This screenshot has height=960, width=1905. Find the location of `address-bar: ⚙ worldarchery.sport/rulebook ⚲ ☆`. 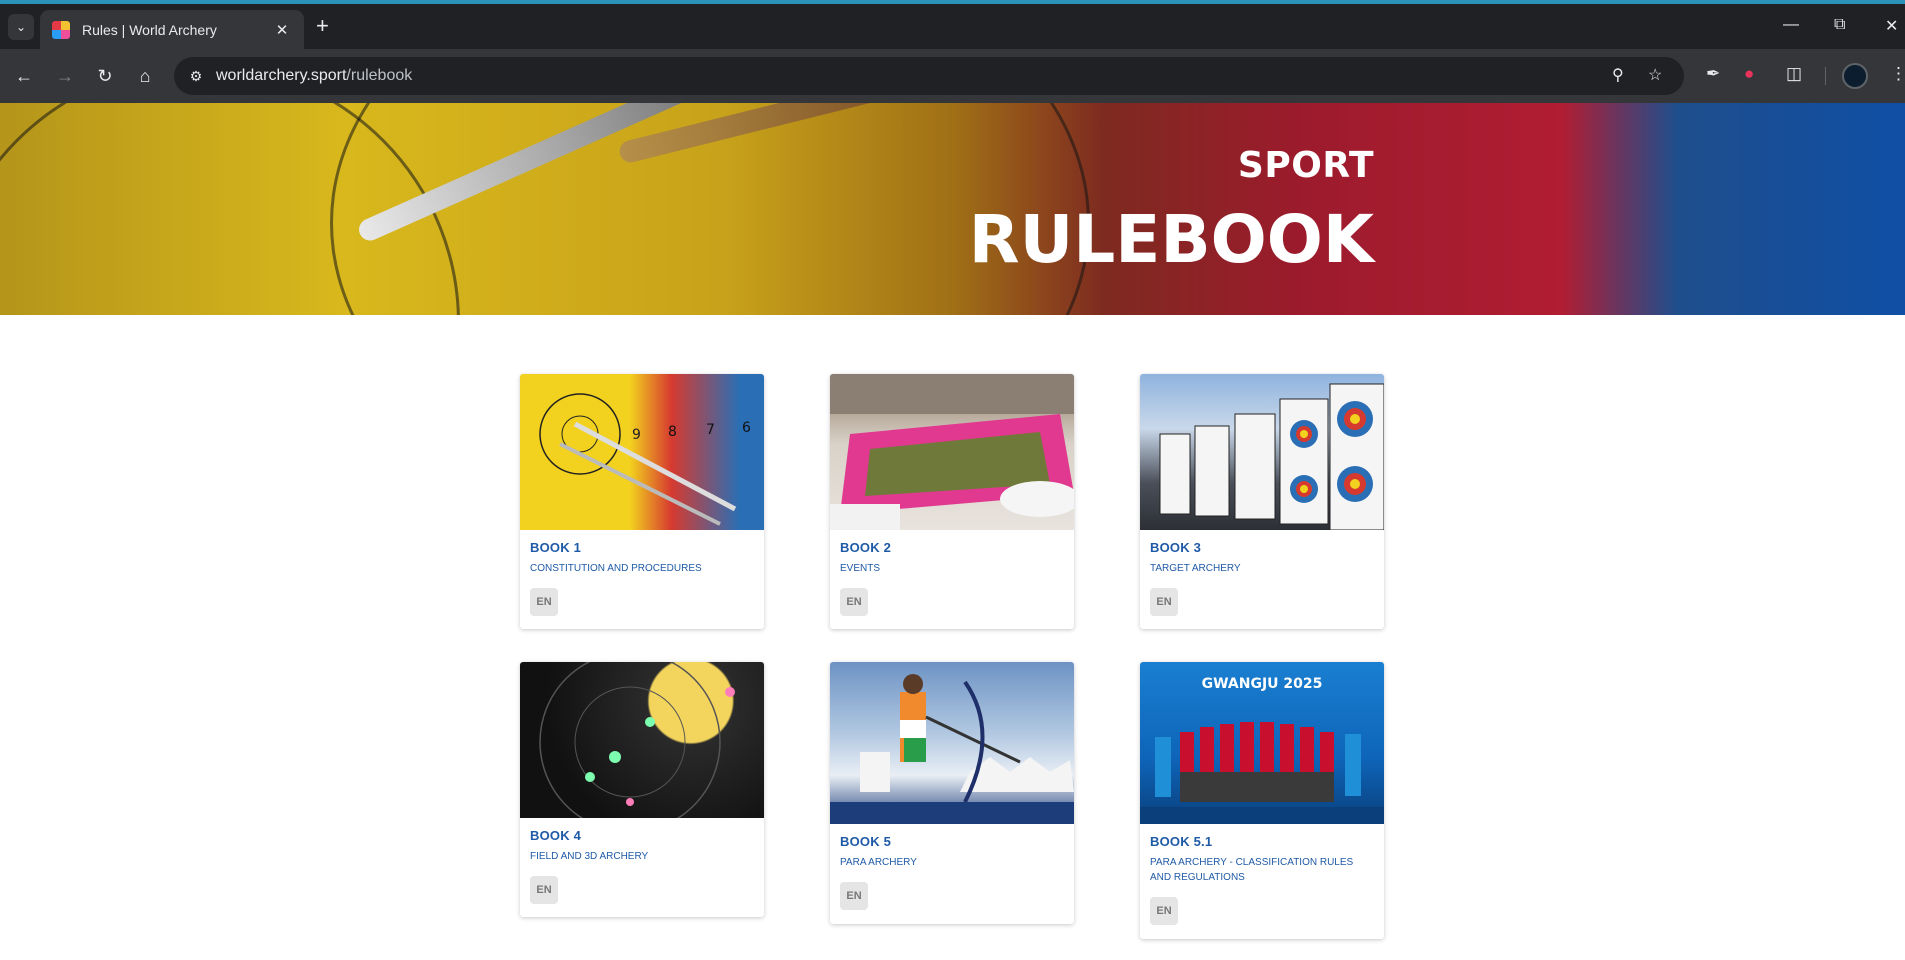

address-bar: ⚙ worldarchery.sport/rulebook ⚲ ☆ is located at coordinates (929, 76).